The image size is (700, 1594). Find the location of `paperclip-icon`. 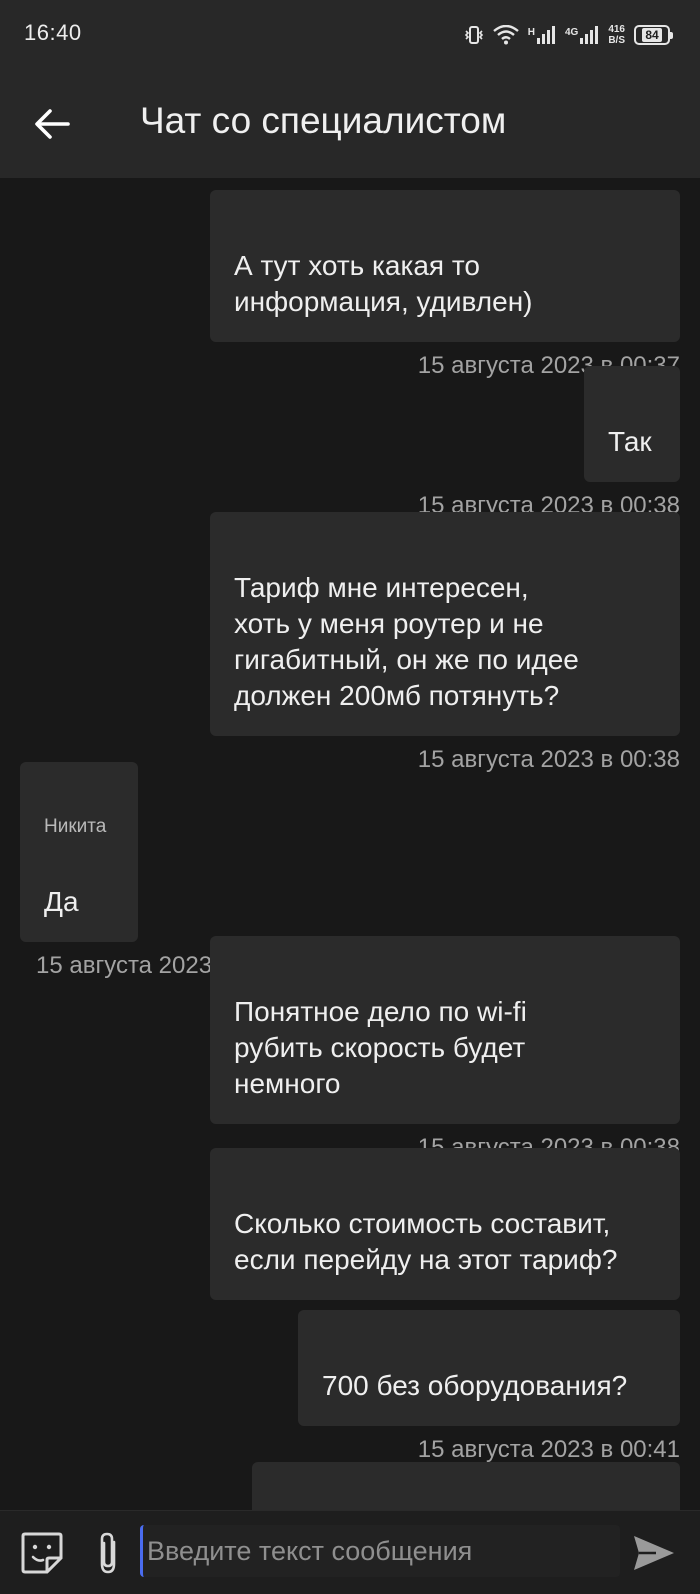

paperclip-icon is located at coordinates (108, 1553).